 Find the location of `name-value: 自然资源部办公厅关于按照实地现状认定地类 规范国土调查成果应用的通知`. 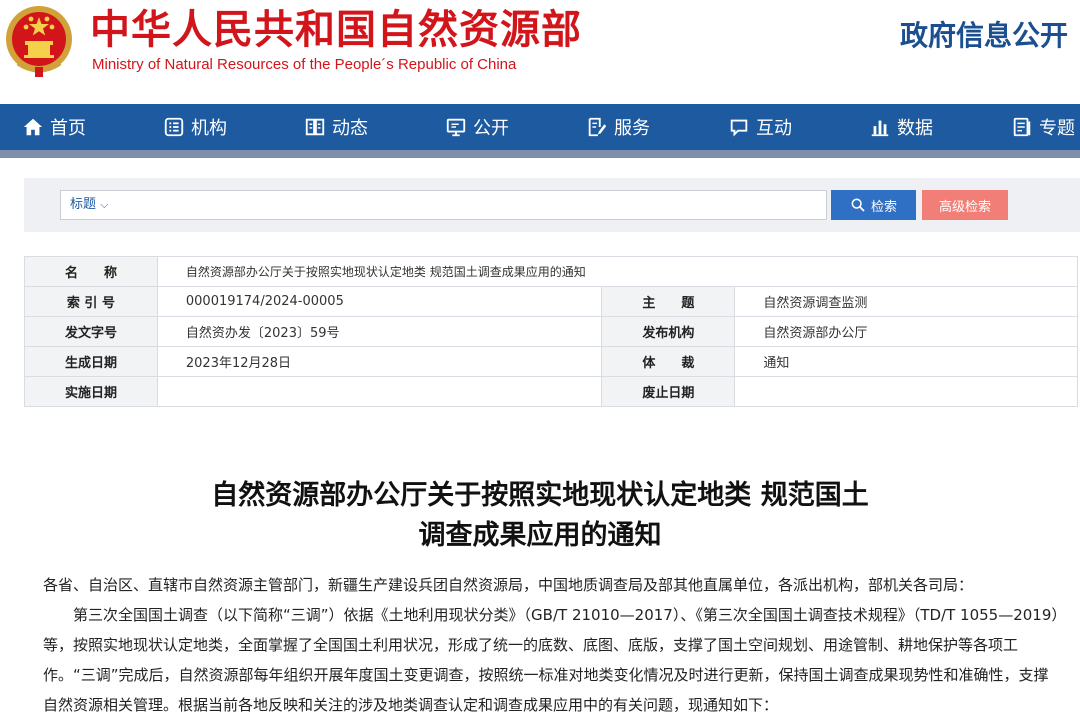

name-value: 自然资源部办公厅关于按照实地现状认定地类 规范国土调查成果应用的通知 is located at coordinates (617, 271).